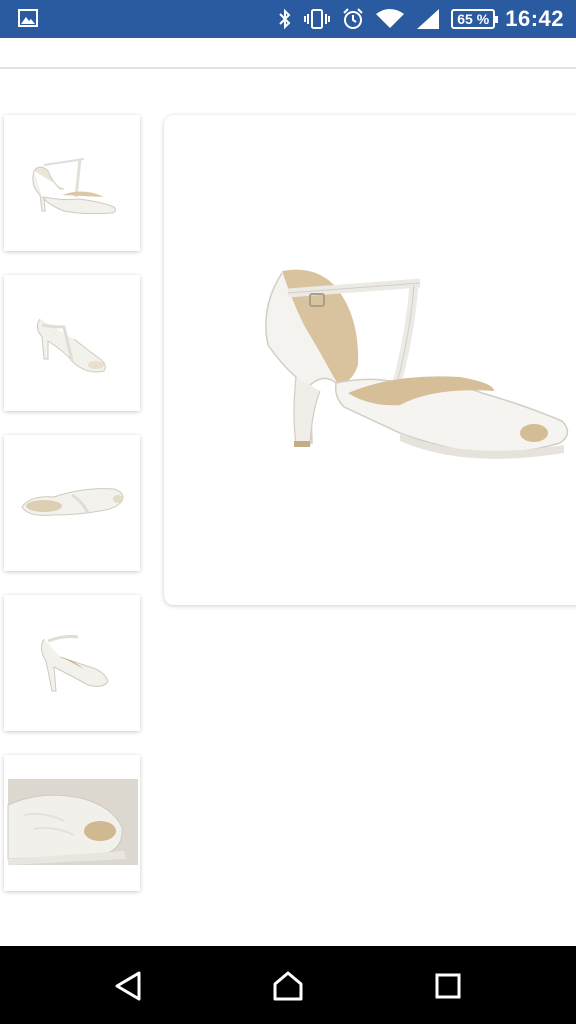  I want to click on shoe-angled-image, so click(71, 345).